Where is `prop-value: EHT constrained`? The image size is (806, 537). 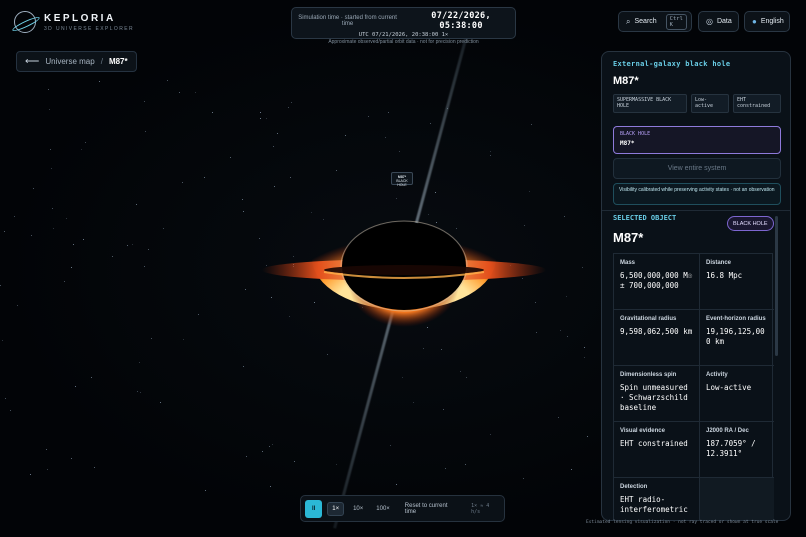
prop-value: EHT constrained is located at coordinates (654, 443).